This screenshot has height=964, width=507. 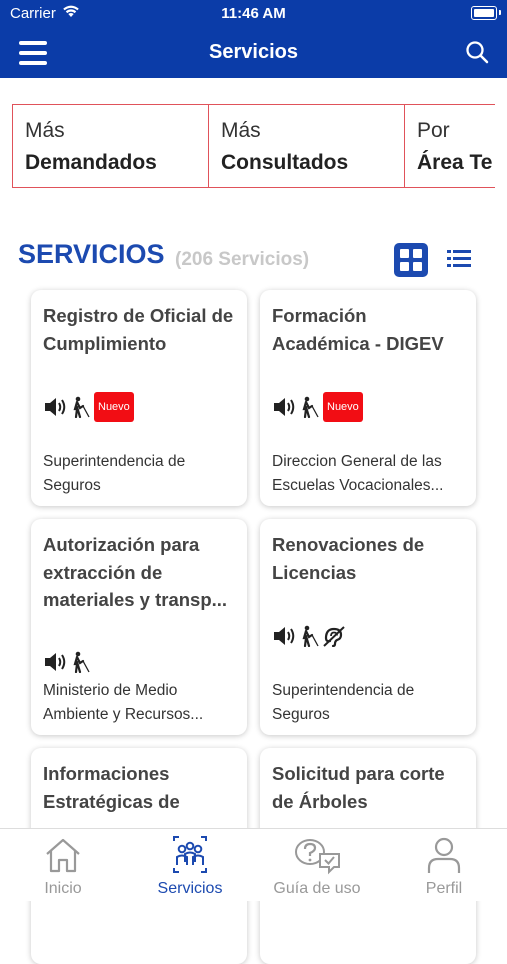 I want to click on user-icon, so click(x=444, y=855).